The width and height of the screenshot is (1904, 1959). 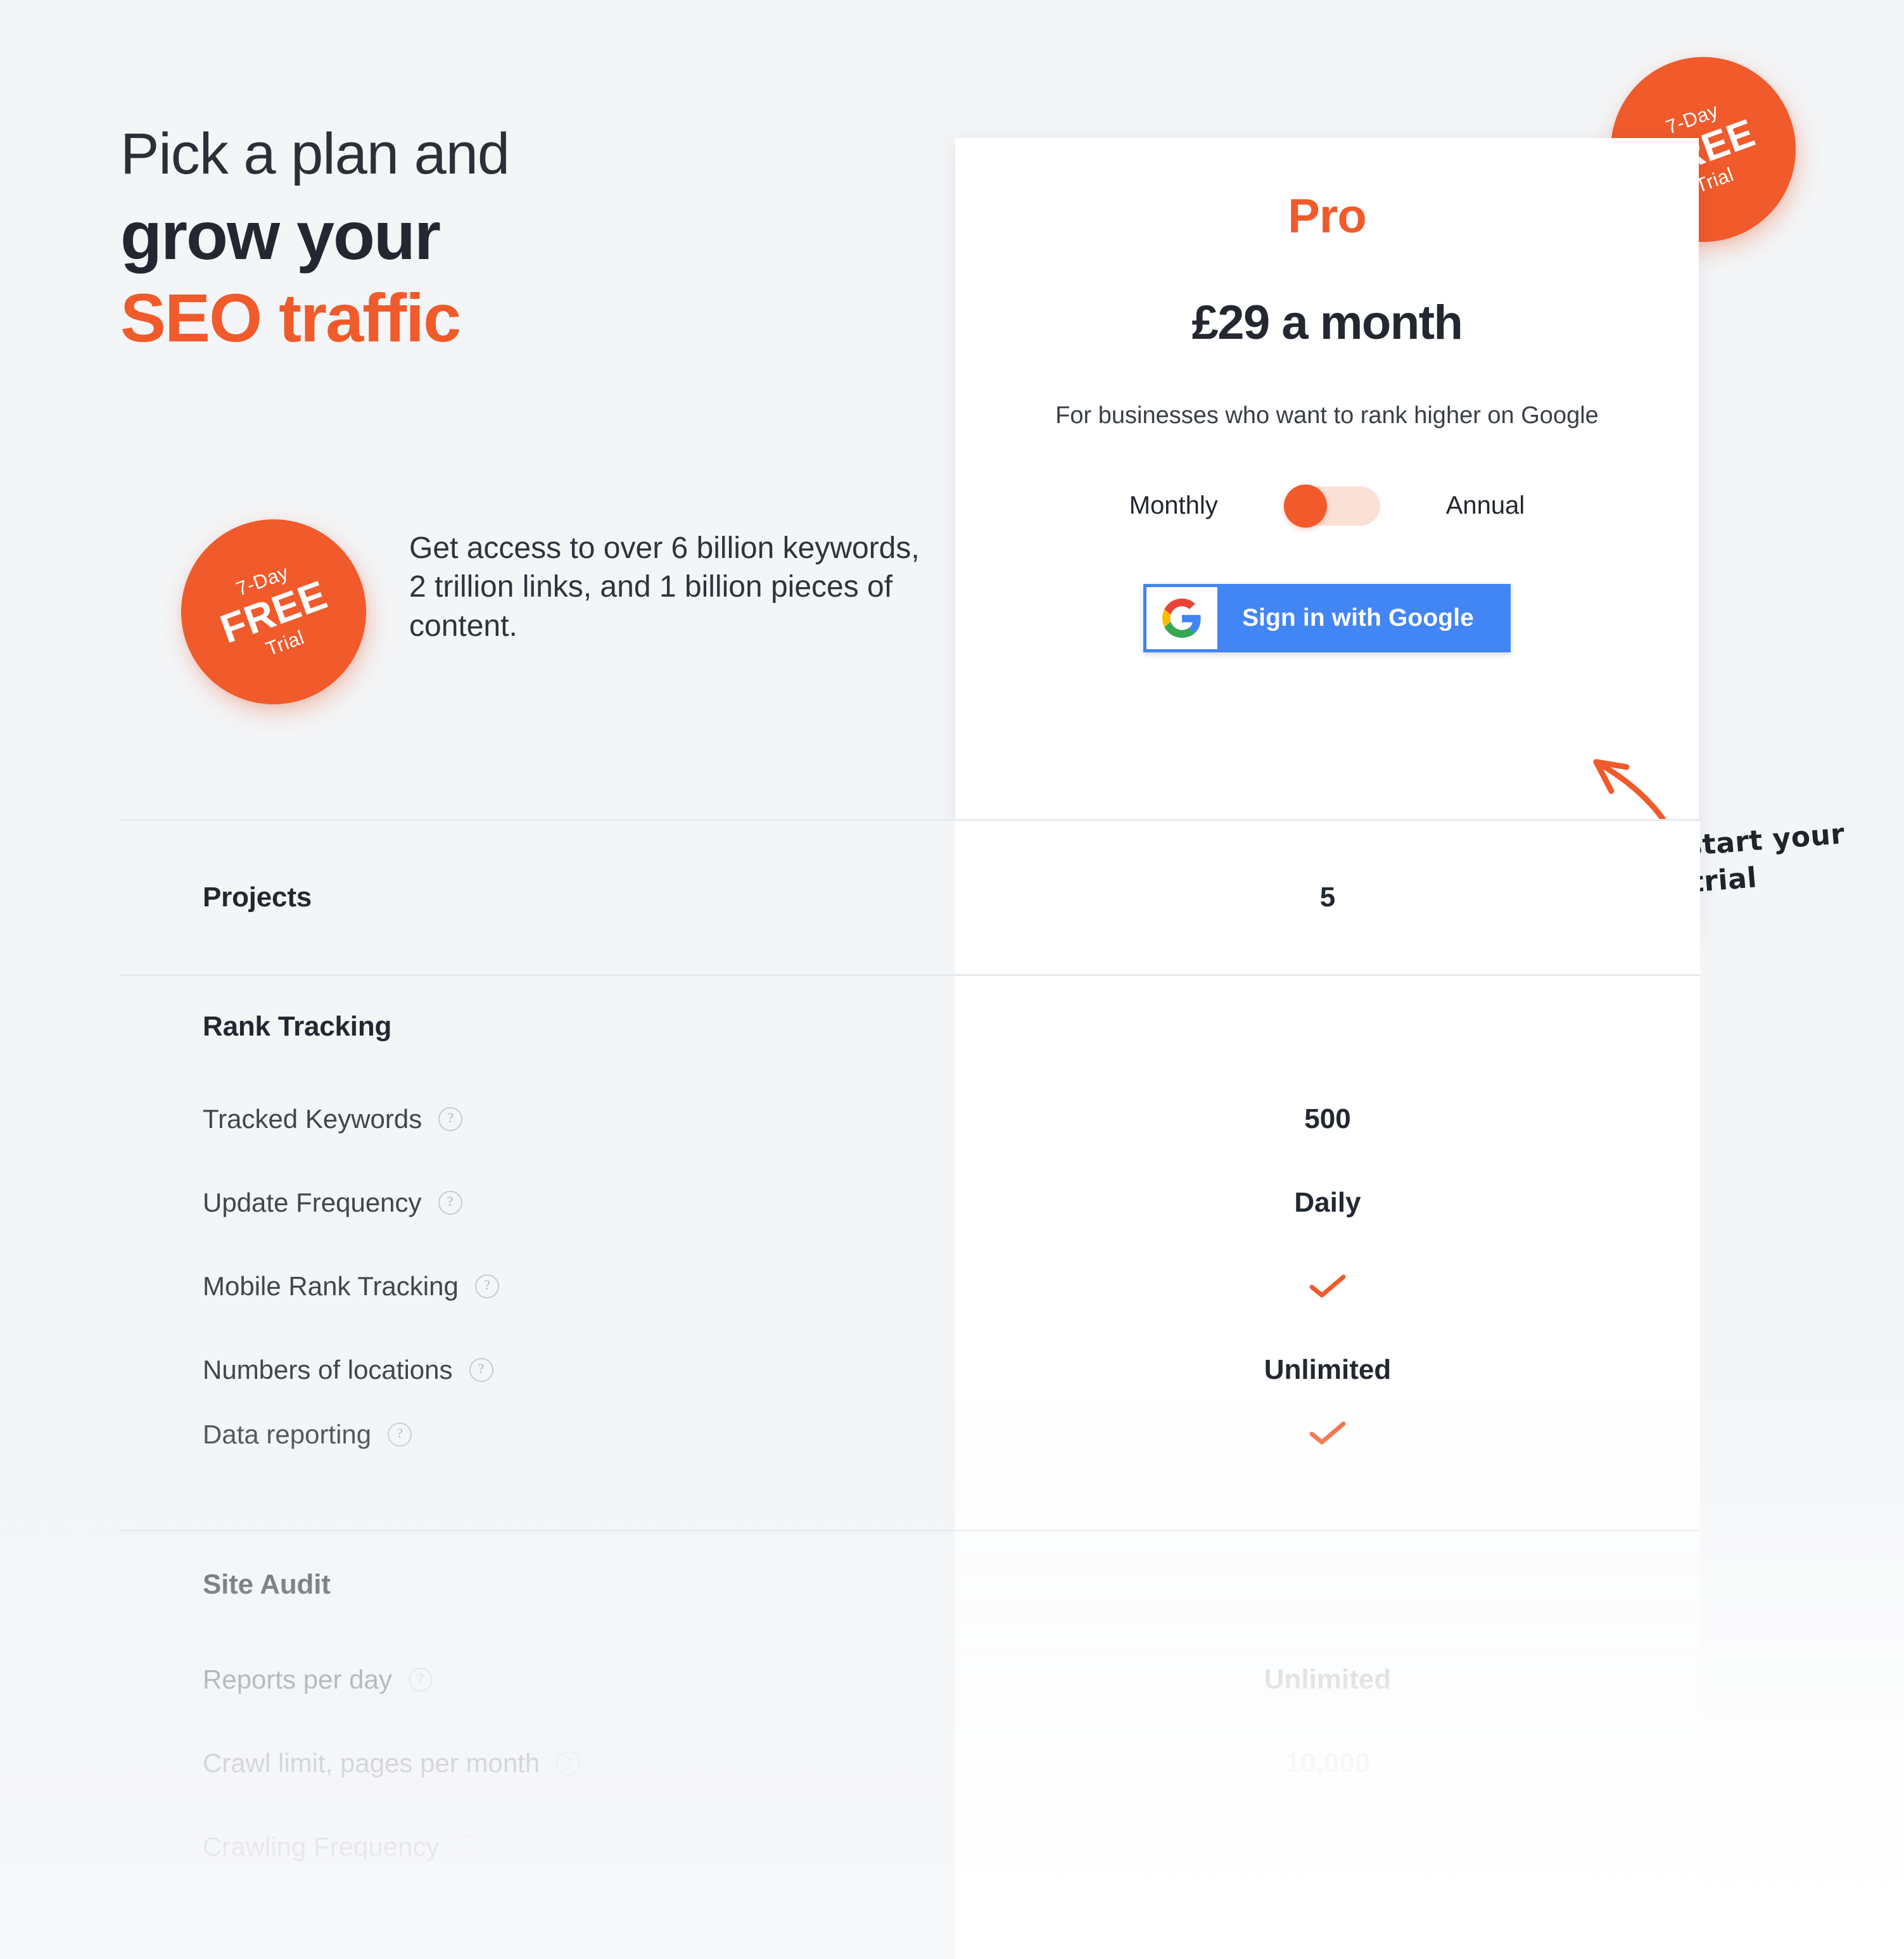 I want to click on table-cell-feature: Crawling Frequency ?, so click(x=537, y=1847).